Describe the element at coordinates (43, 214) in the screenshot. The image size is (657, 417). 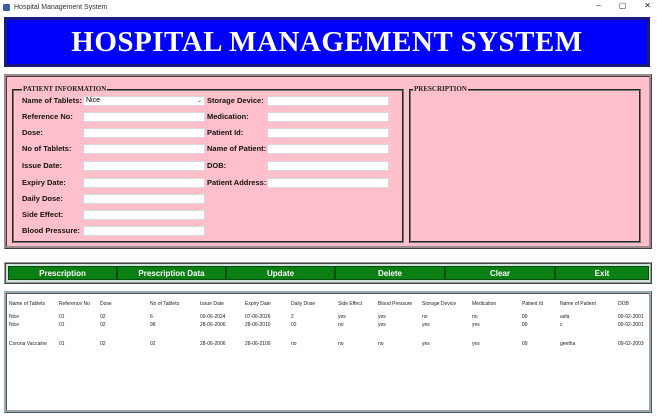
I see `side-effect-label: Side Effect:` at that location.